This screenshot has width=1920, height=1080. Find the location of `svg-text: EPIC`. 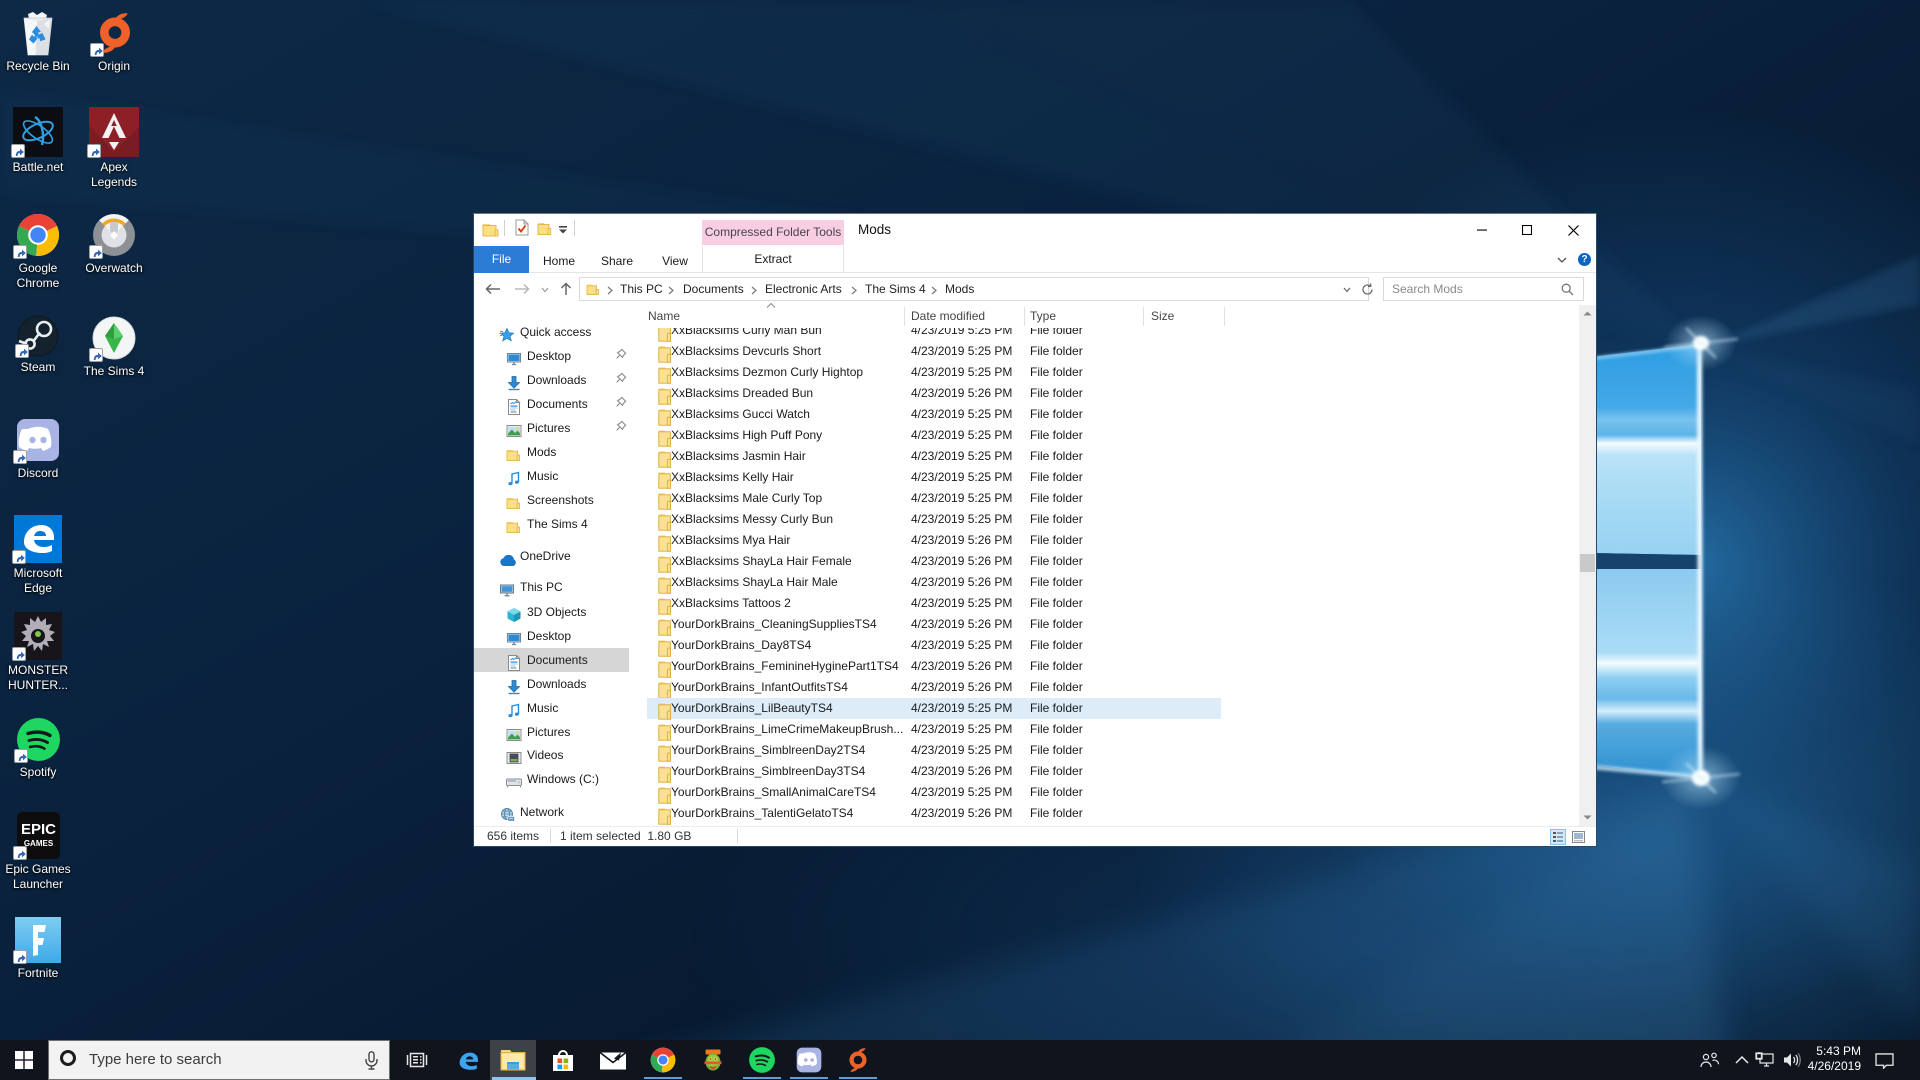

svg-text: EPIC is located at coordinates (37, 829).